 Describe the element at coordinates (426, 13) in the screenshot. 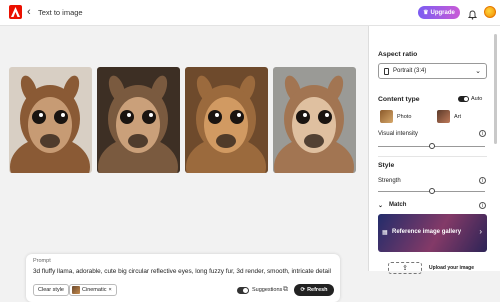

I see `crown-icon: ♛` at that location.